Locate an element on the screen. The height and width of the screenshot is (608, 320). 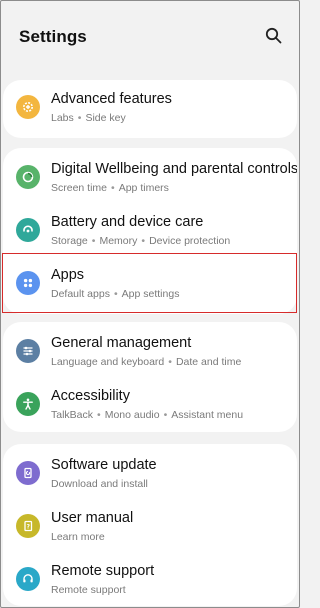
subtitle-part: Remote support is located at coordinates (88, 590).